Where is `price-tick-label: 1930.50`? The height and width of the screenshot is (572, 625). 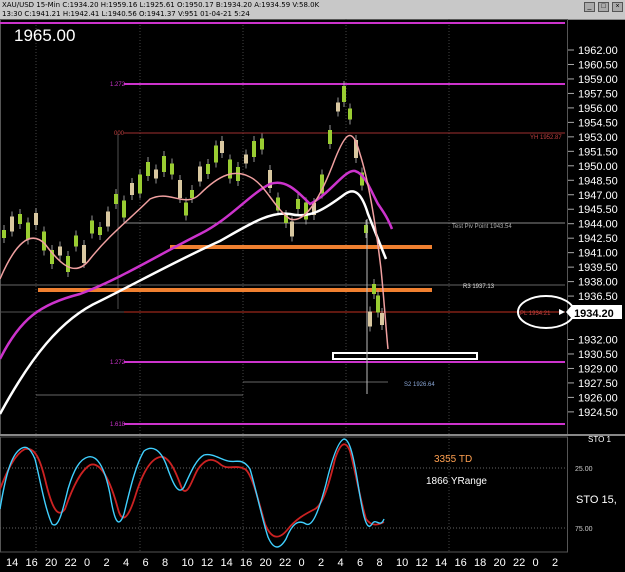
price-tick-label: 1930.50 is located at coordinates (598, 355).